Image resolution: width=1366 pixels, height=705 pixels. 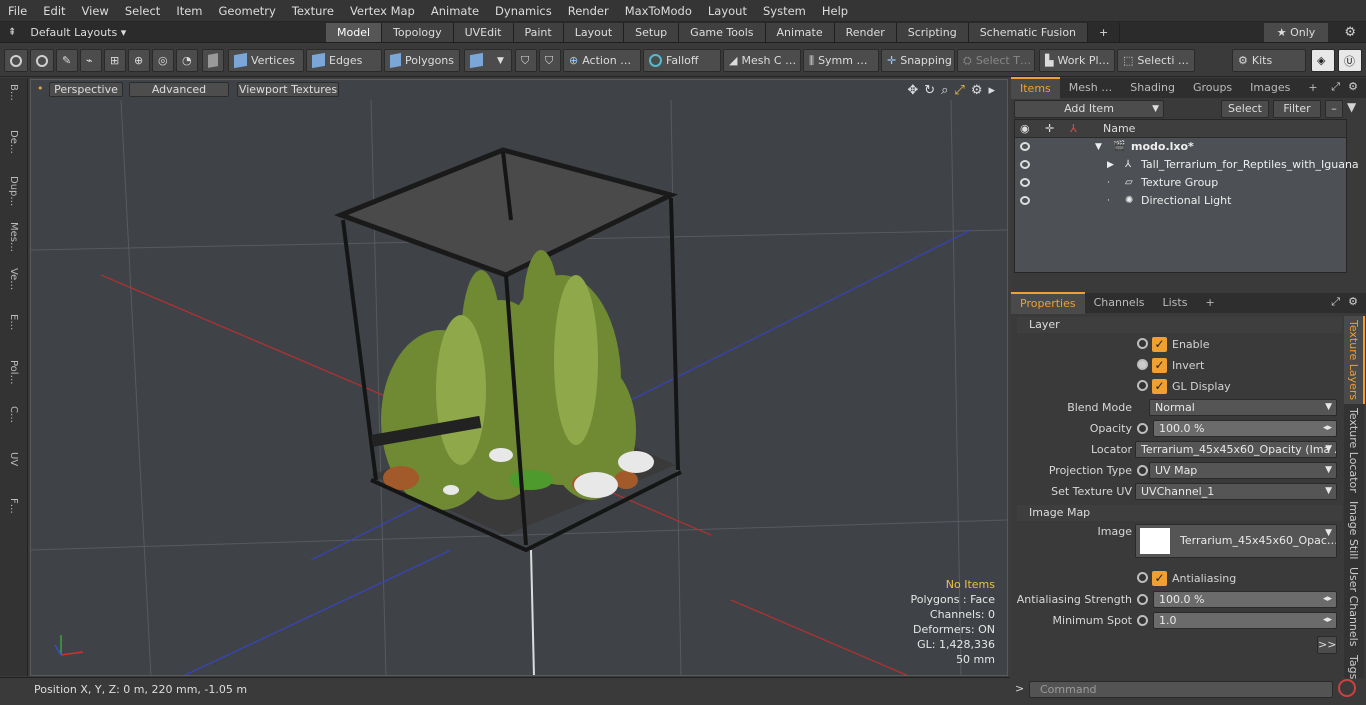 I want to click on play-icon: ▸, so click(x=991, y=90).